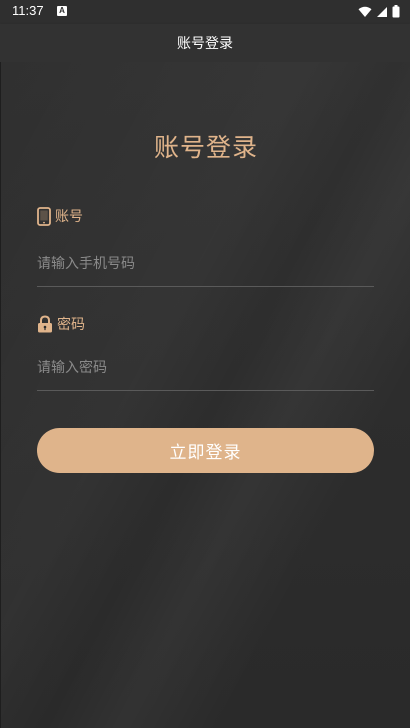 This screenshot has height=728, width=410. I want to click on password-input, so click(205, 368).